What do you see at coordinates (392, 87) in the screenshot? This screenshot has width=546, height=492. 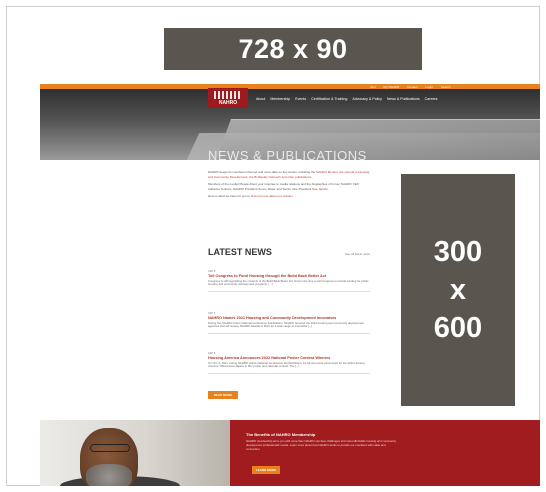 I see `utility-link-my-nahro: My NAHRO` at bounding box center [392, 87].